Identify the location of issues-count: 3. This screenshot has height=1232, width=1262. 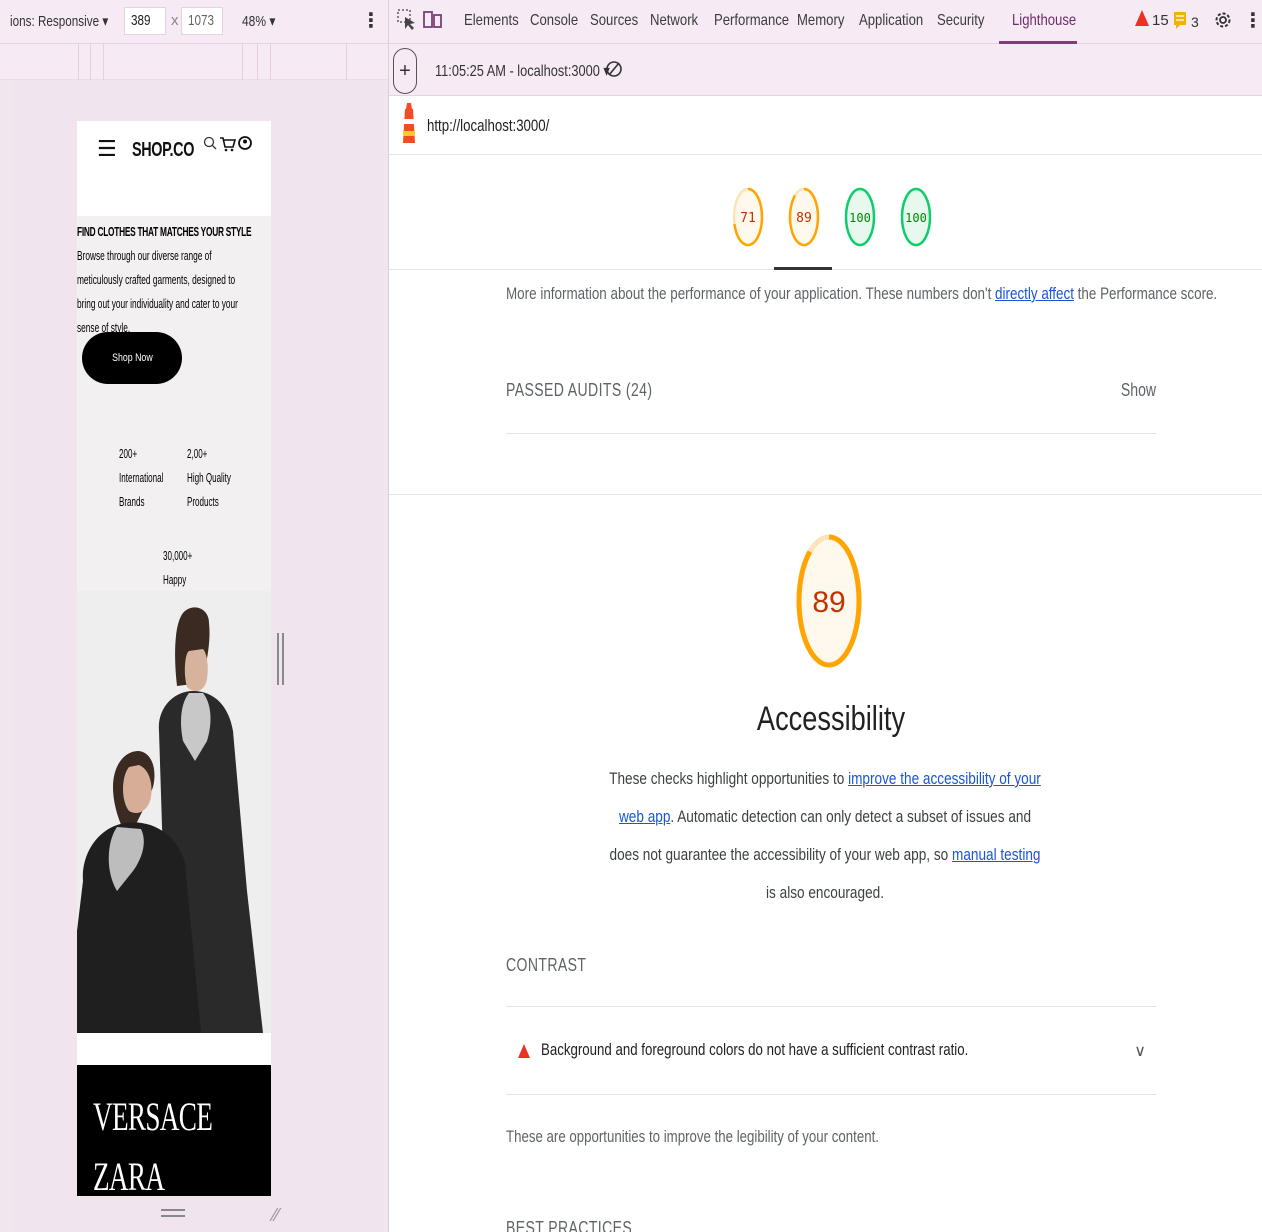
(1195, 22).